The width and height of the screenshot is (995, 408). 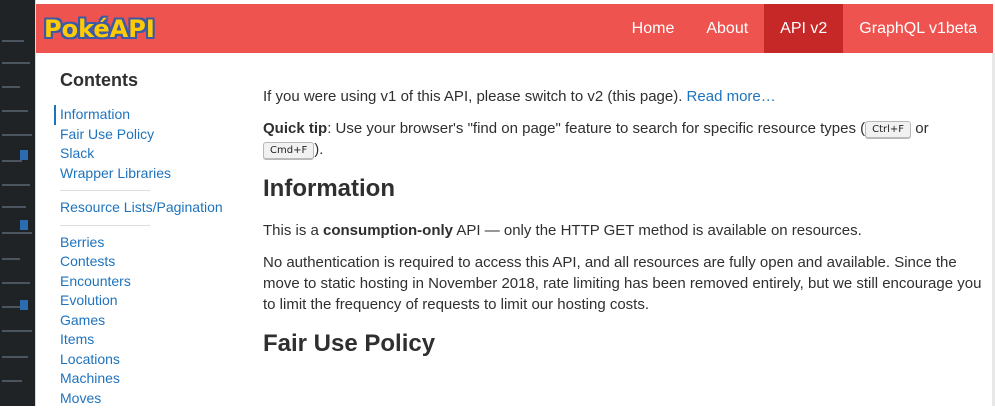 What do you see at coordinates (144, 208) in the screenshot?
I see `sidebar-item-resource-lists: Resource Lists/Pagination` at bounding box center [144, 208].